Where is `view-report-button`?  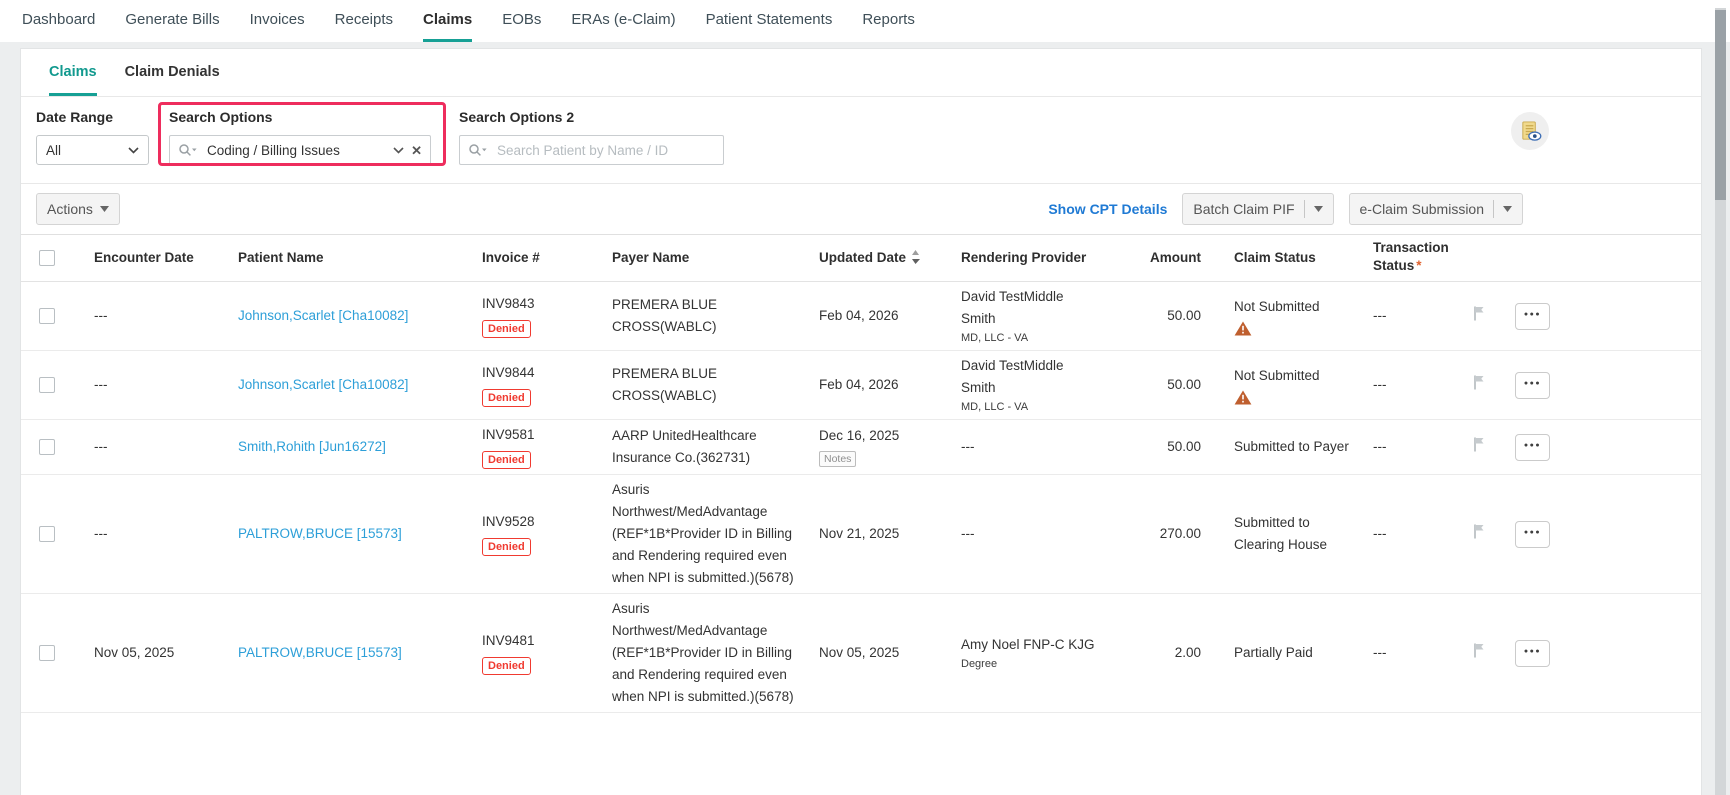
view-report-button is located at coordinates (1530, 131).